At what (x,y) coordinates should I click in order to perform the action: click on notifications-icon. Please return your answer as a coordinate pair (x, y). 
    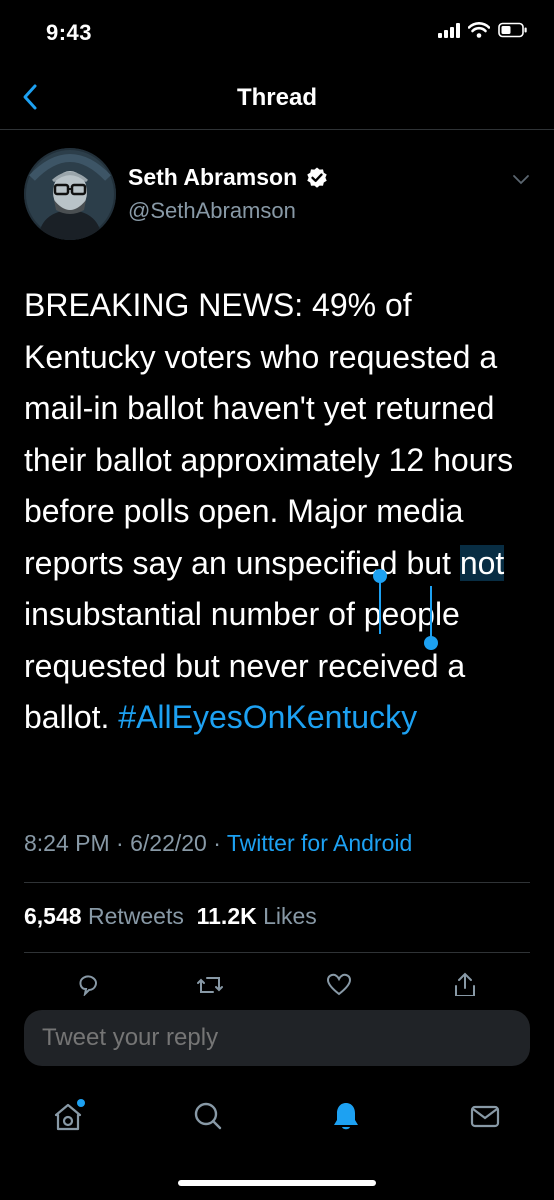
    Looking at the image, I should click on (346, 1116).